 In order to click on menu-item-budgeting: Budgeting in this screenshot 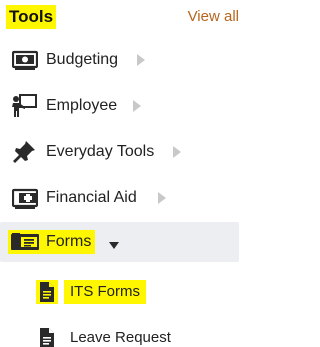, I will do `click(121, 60)`.